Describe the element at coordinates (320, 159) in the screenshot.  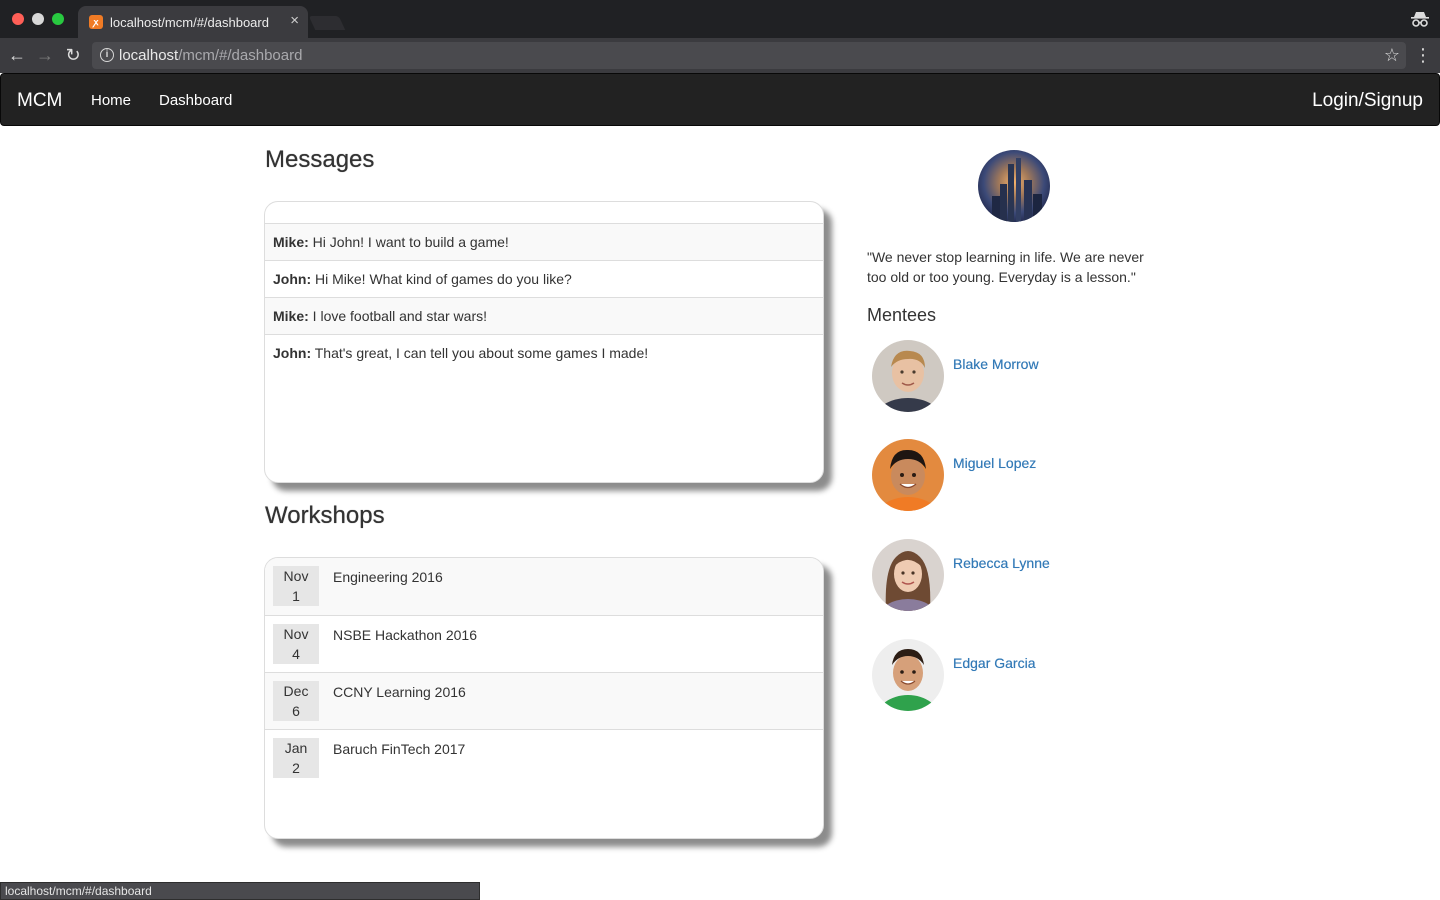
I see `messages-heading: Messages` at that location.